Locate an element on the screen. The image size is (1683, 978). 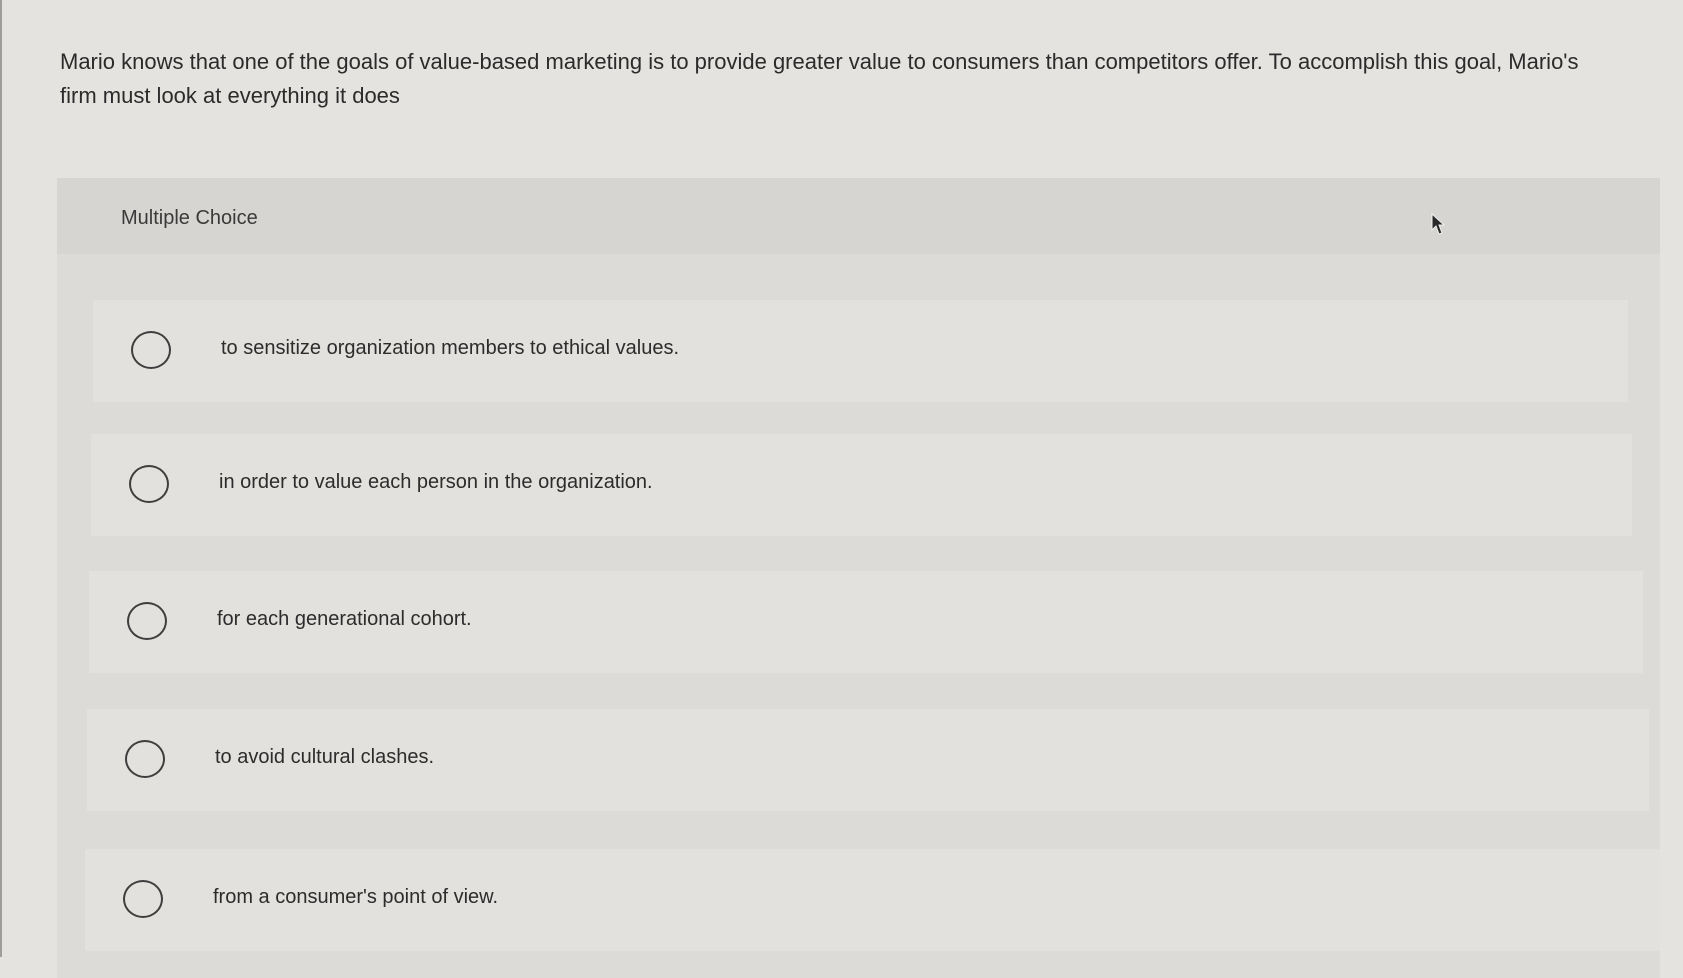
answer-option-label: from a consumer's point of view. is located at coordinates (356, 897).